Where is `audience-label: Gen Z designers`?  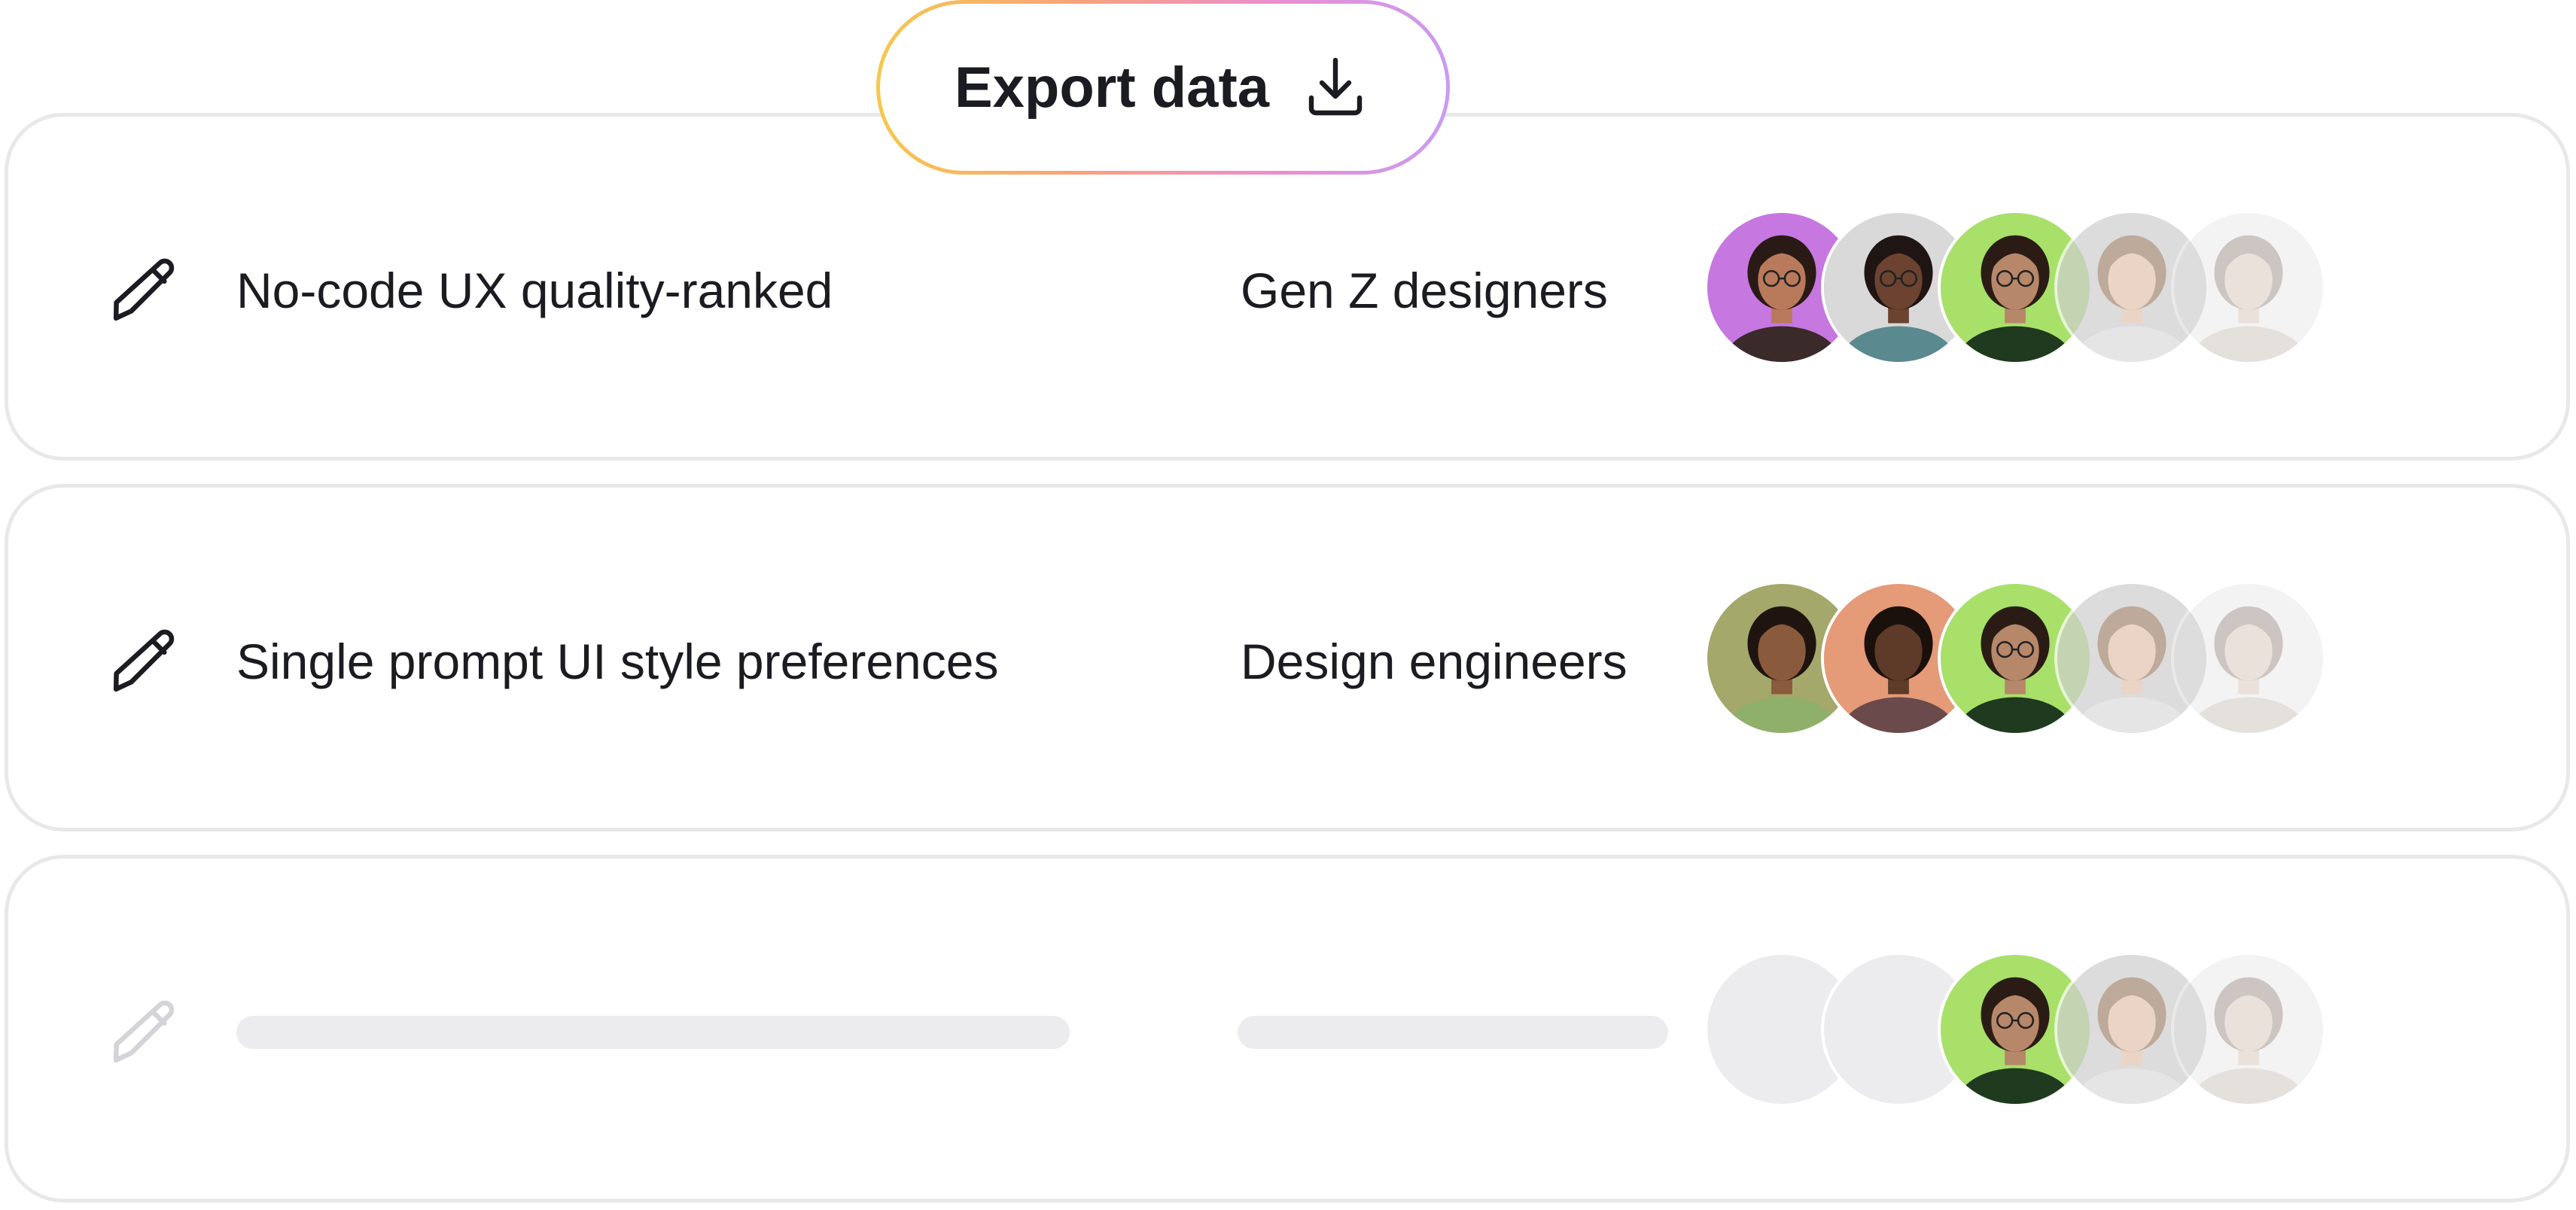 audience-label: Gen Z designers is located at coordinates (1425, 290).